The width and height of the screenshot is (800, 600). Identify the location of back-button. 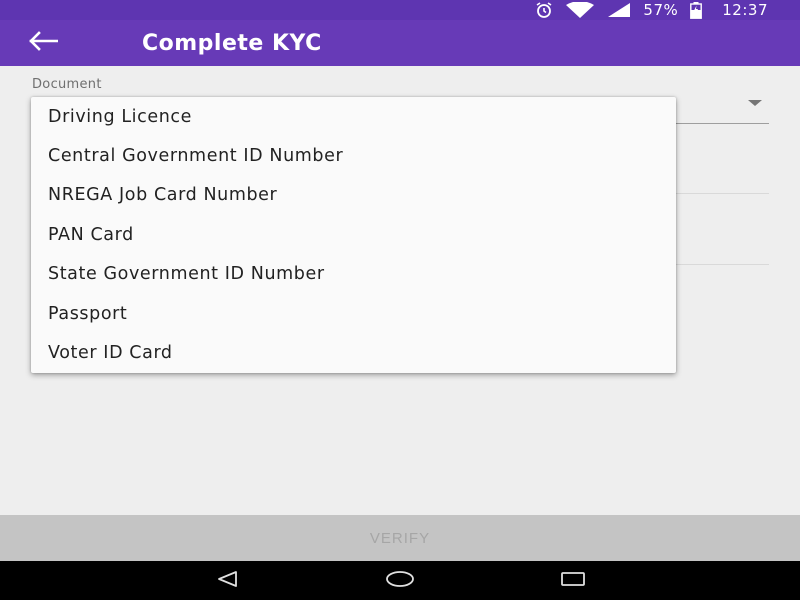
(58, 43).